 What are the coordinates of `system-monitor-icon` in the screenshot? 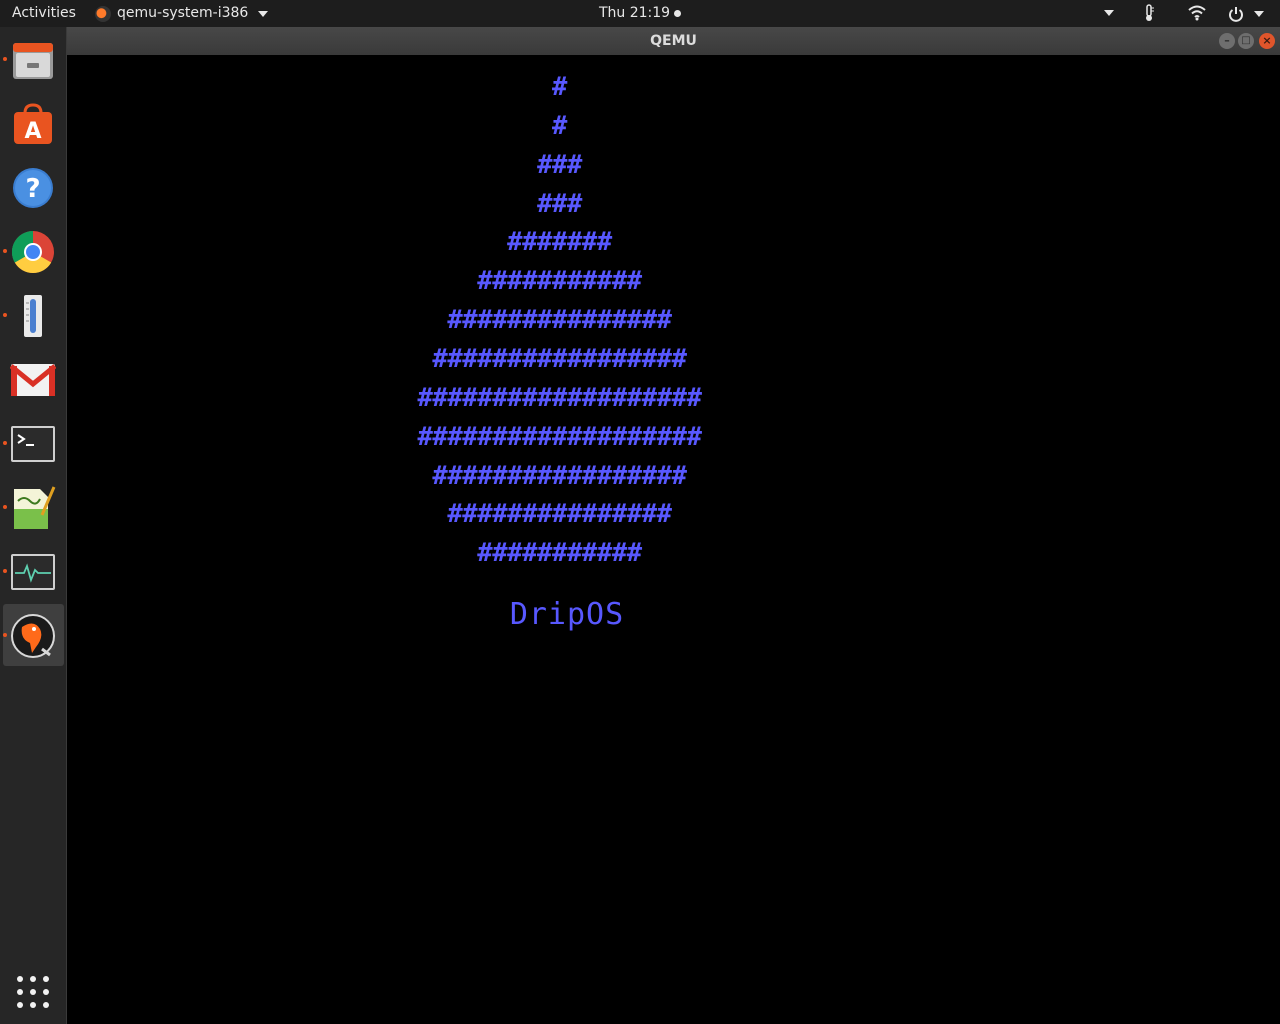 It's located at (33, 572).